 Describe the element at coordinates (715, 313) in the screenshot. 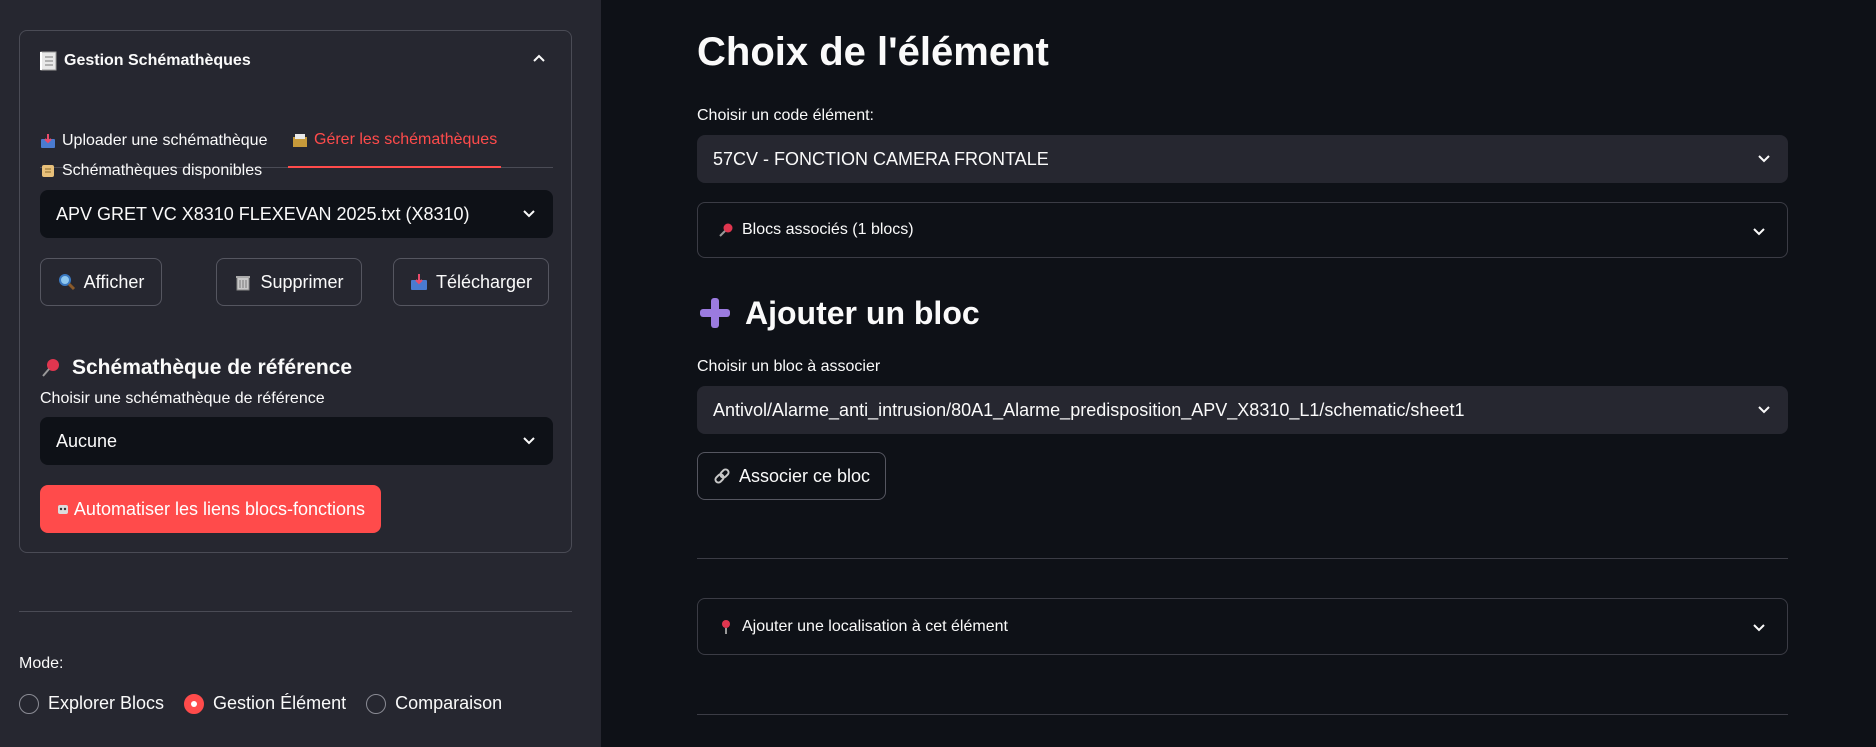

I see `plus-icon` at that location.